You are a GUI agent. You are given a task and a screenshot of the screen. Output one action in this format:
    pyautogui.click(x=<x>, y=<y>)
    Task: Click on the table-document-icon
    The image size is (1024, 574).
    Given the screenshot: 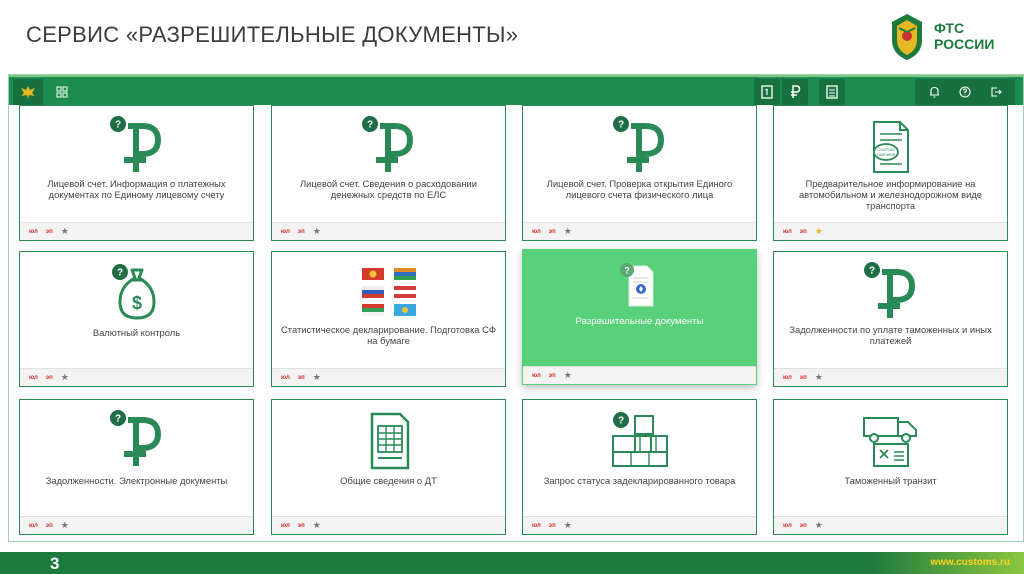 What is the action you would take?
    pyautogui.click(x=389, y=441)
    